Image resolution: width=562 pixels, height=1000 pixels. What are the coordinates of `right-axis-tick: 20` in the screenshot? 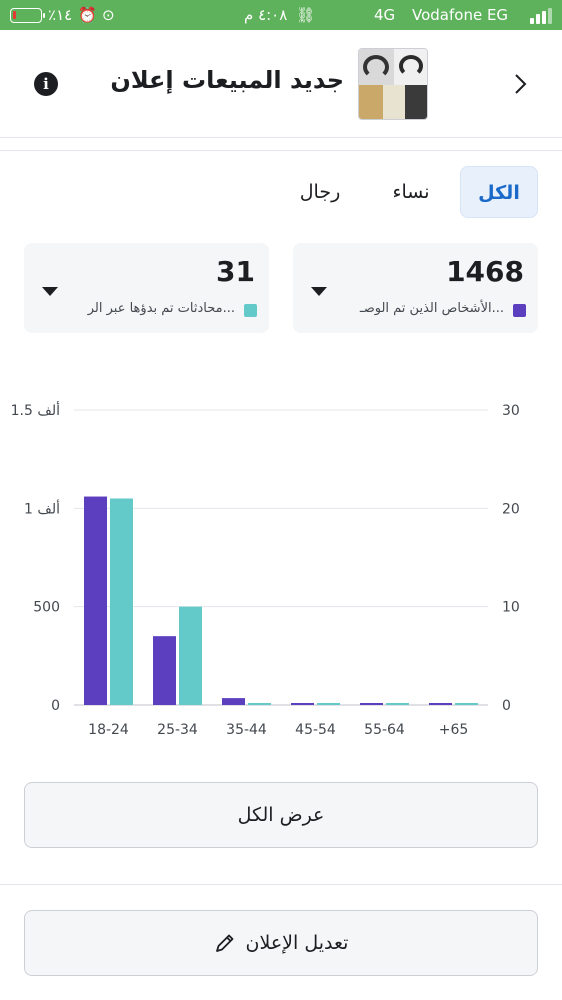 It's located at (511, 509).